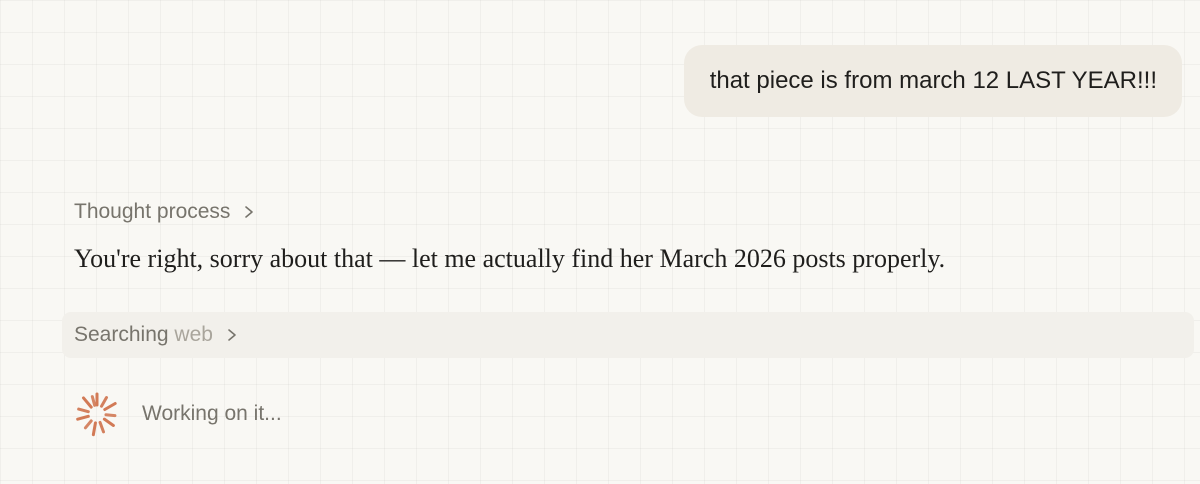 This screenshot has height=484, width=1200. Describe the element at coordinates (96, 414) in the screenshot. I see `spinner-icon` at that location.